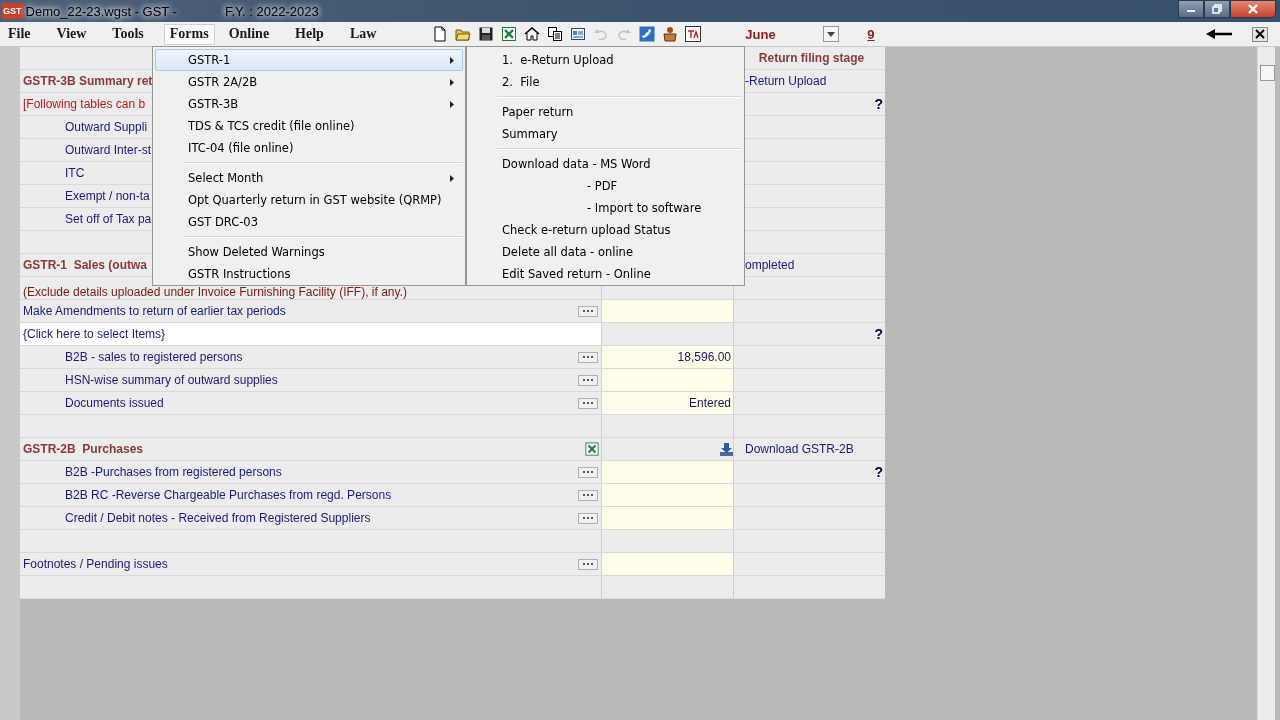 The image size is (1280, 720). Describe the element at coordinates (85, 265) in the screenshot. I see `section-title: GSTR-1 Sales (outwa` at that location.